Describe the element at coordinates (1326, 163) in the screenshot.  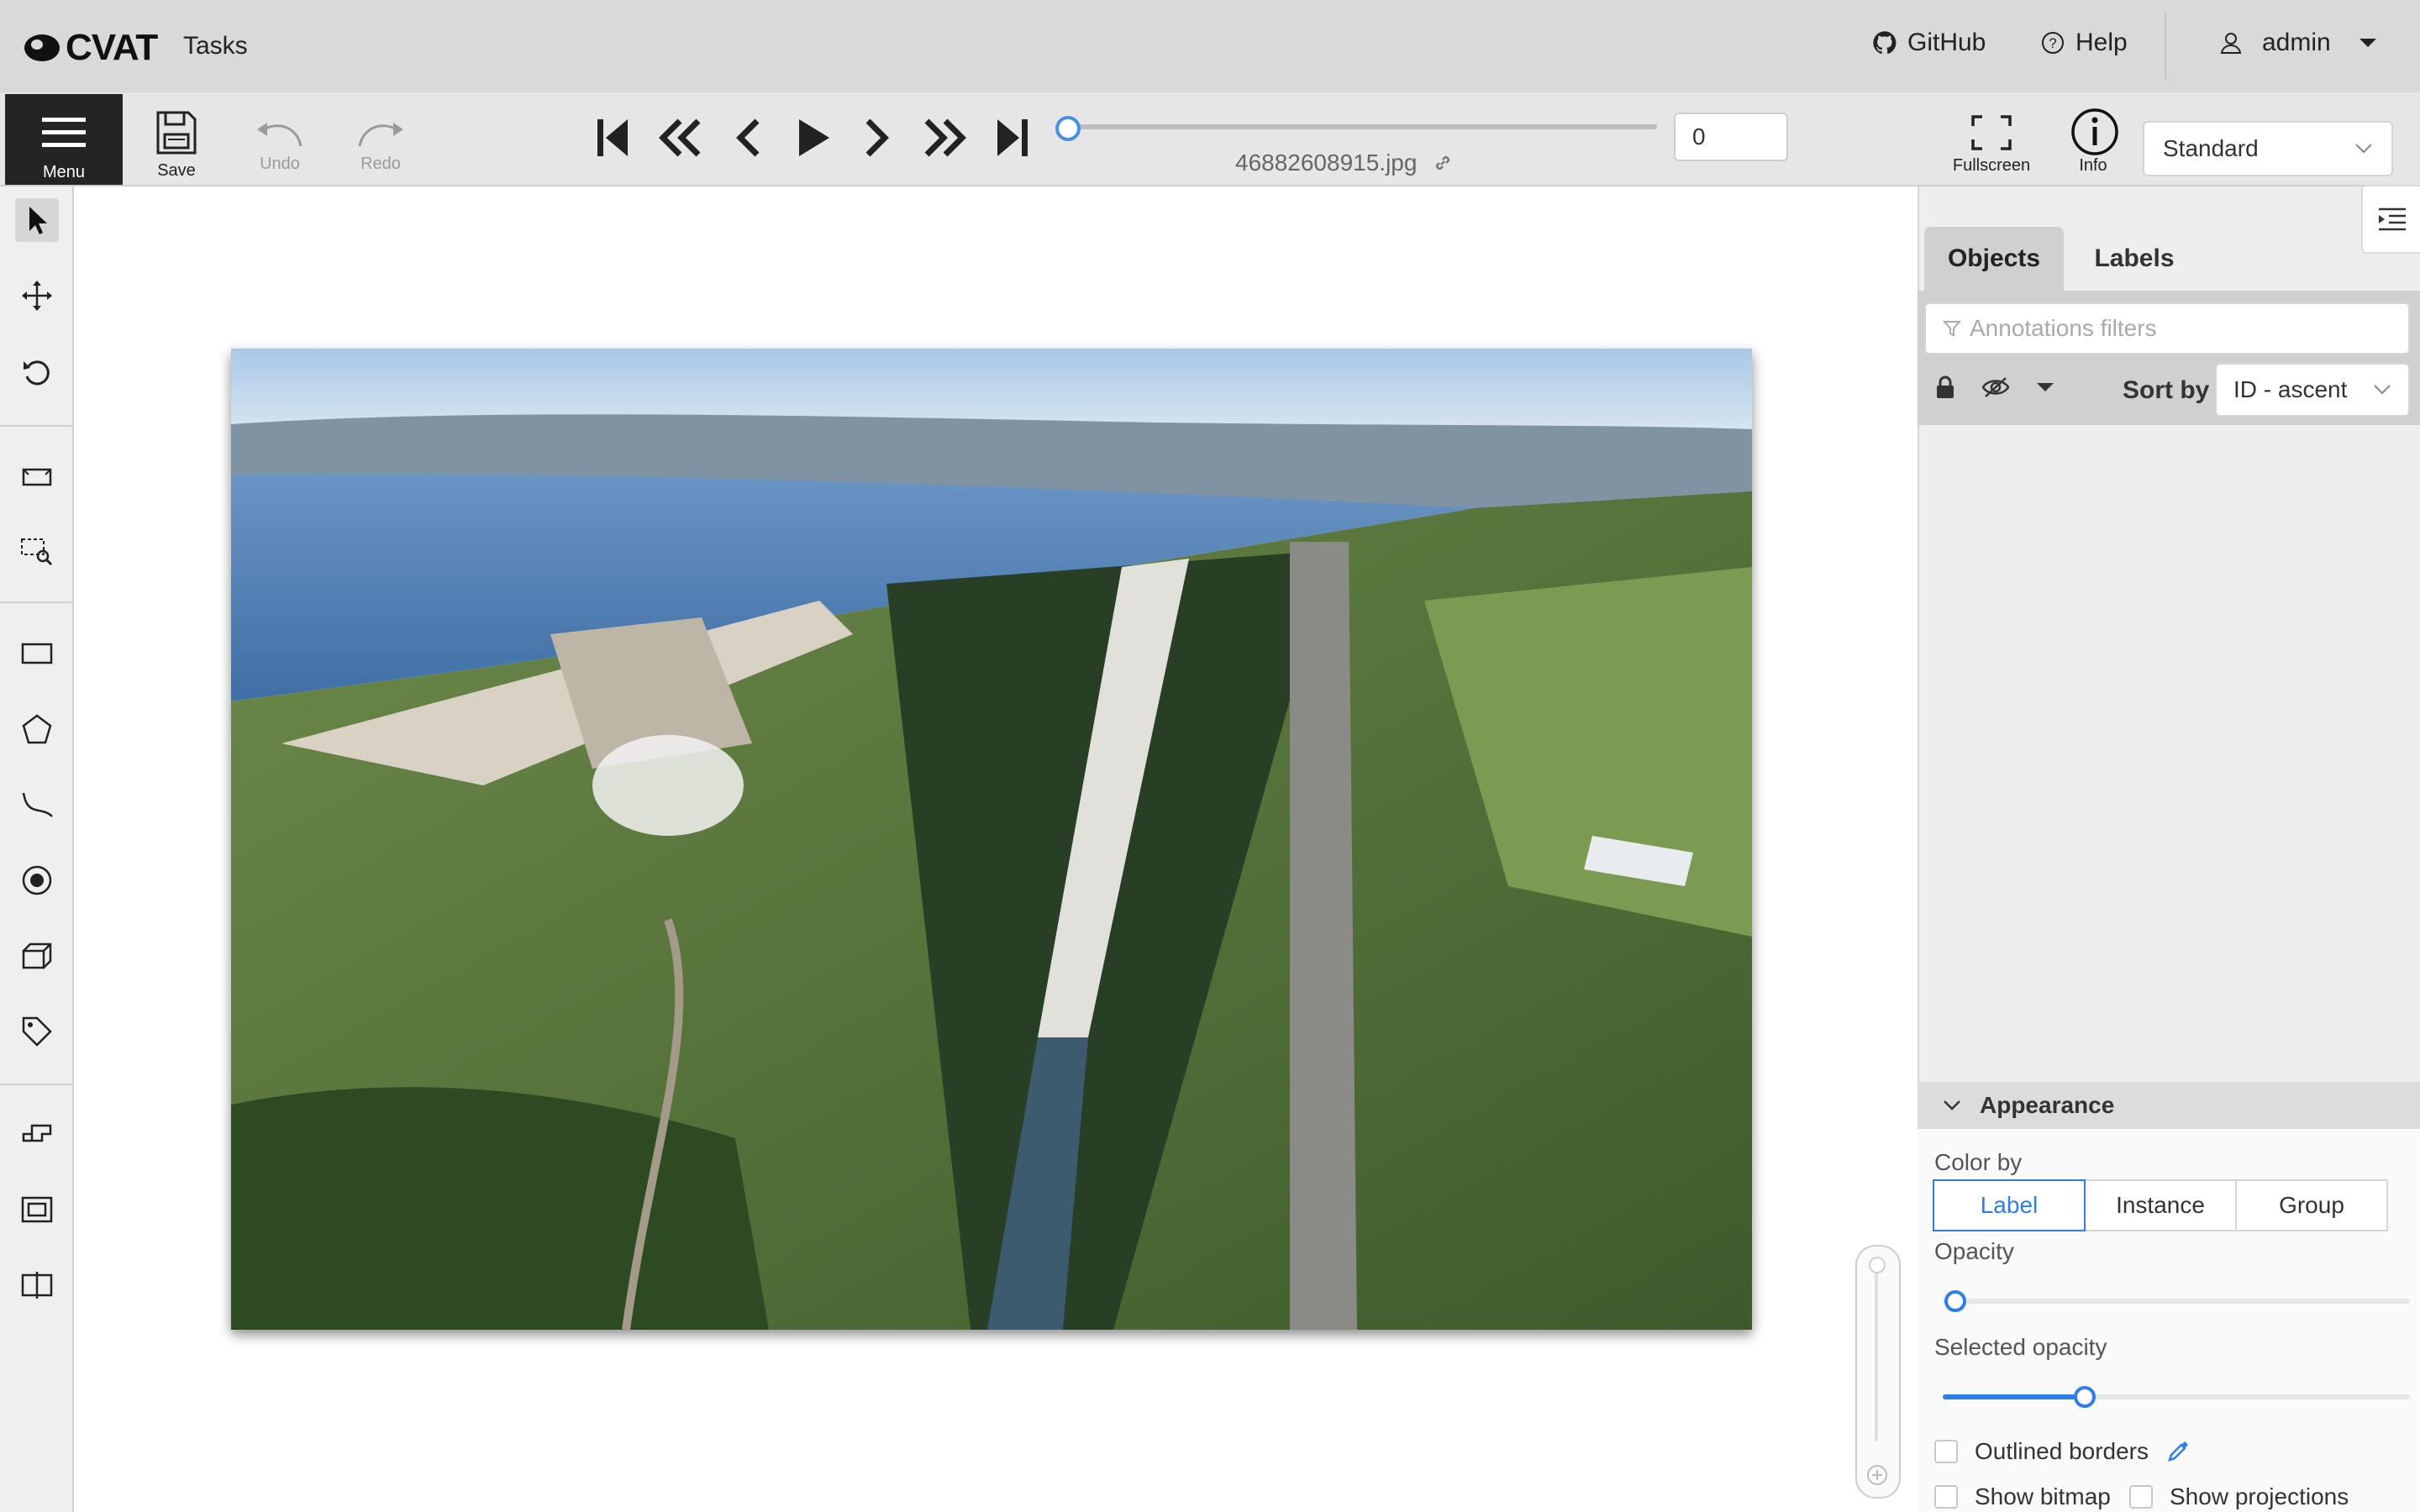
I see `filename-text: 46882608915.jpg` at that location.